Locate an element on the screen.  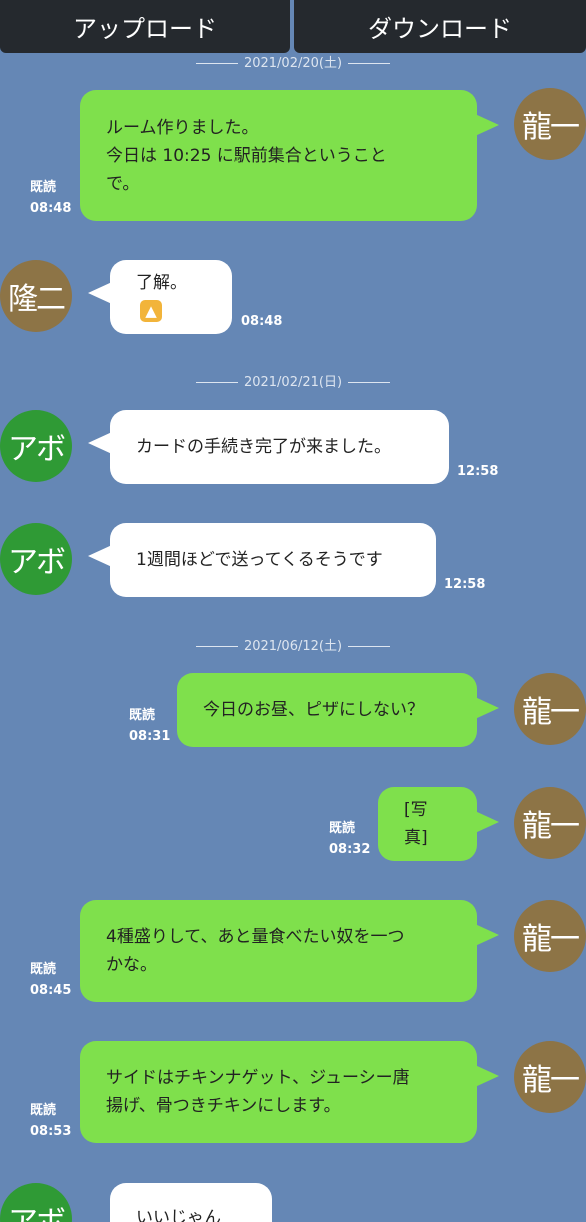
date-label: 2021/02/21(日) is located at coordinates (293, 382).